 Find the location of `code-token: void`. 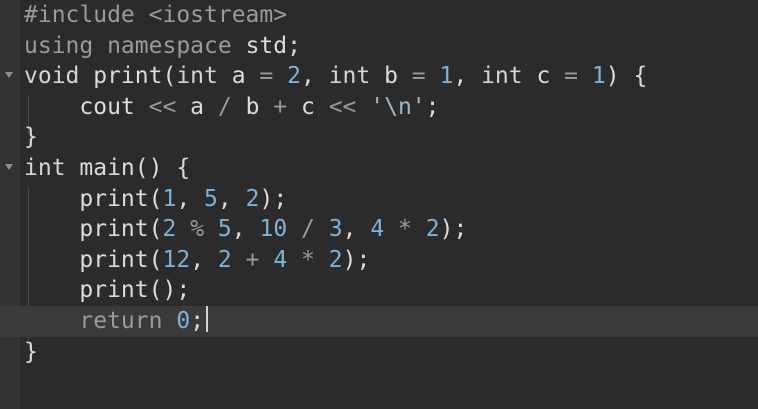

code-token: void is located at coordinates (52, 76).